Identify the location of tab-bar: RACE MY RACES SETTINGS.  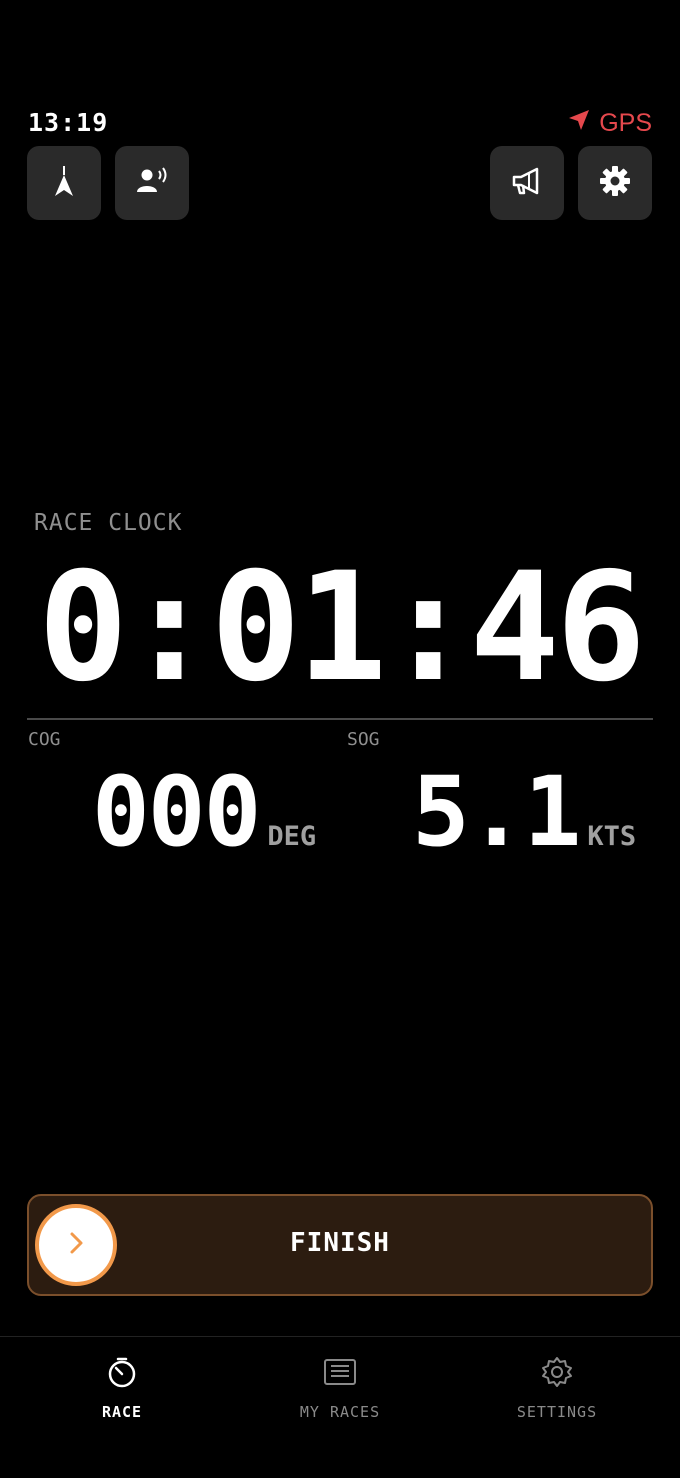
(340, 1407).